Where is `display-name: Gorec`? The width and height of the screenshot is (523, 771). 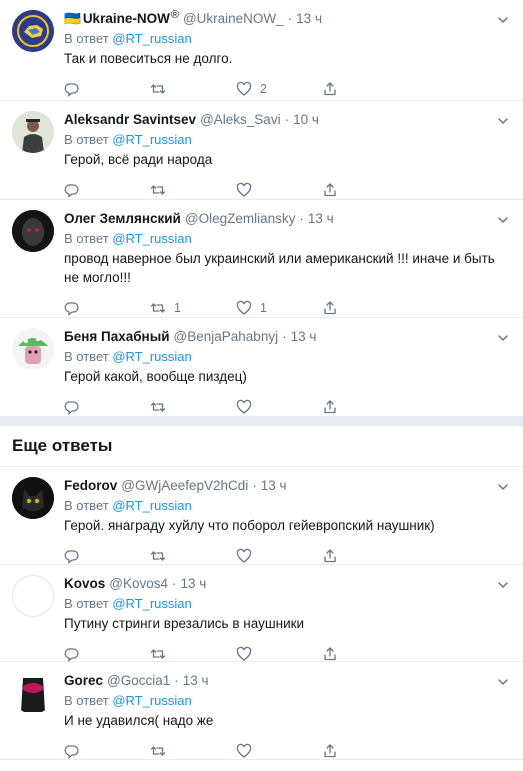
display-name: Gorec is located at coordinates (83, 681).